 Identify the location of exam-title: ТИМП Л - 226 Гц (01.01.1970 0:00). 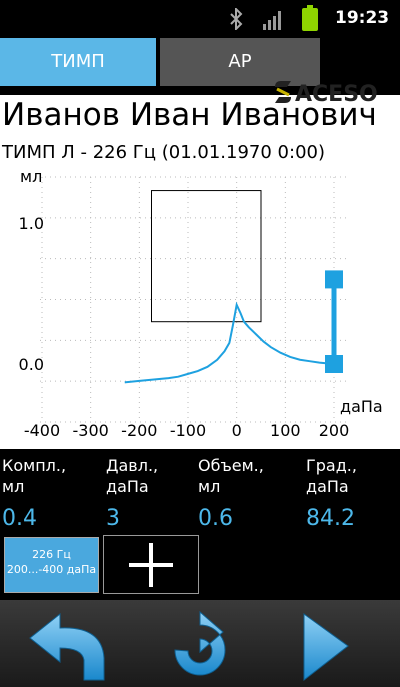
(163, 152).